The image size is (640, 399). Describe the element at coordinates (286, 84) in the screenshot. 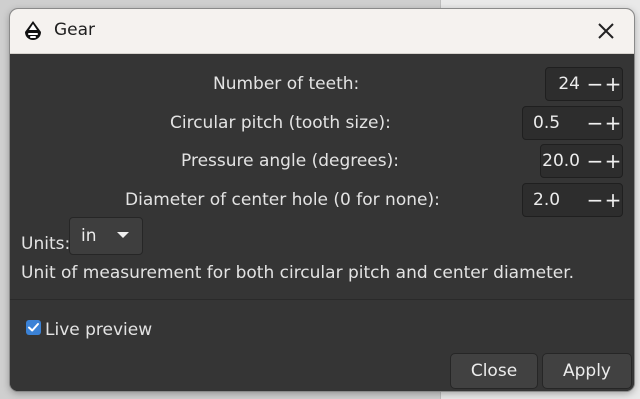

I see `teeth-label: Number of teeth:` at that location.